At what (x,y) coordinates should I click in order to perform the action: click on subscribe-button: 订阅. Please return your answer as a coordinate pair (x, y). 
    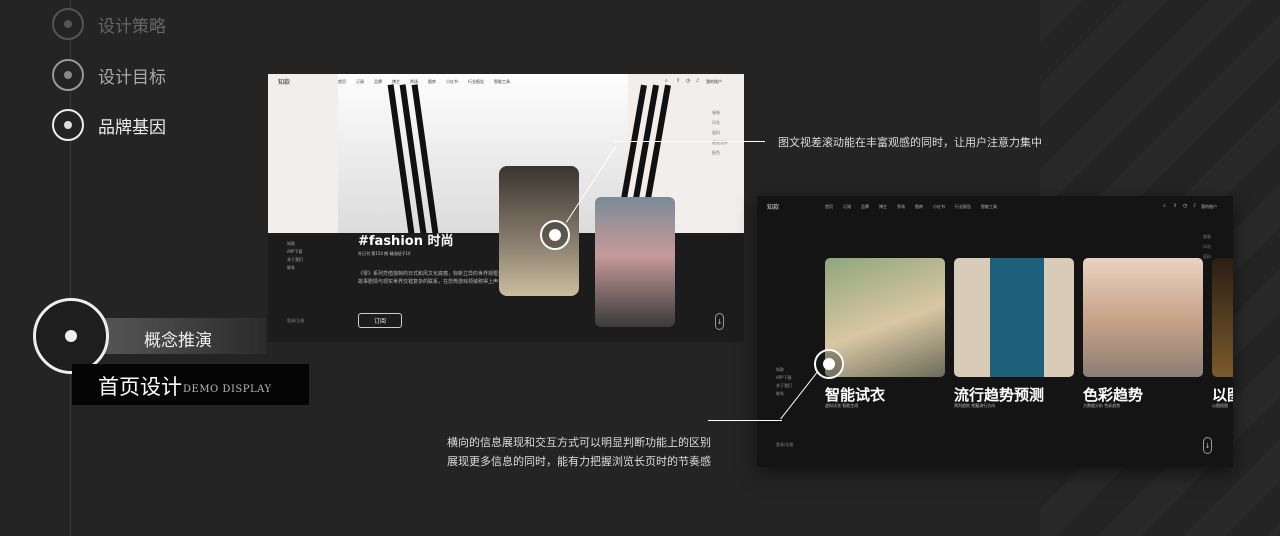
    Looking at the image, I should click on (380, 320).